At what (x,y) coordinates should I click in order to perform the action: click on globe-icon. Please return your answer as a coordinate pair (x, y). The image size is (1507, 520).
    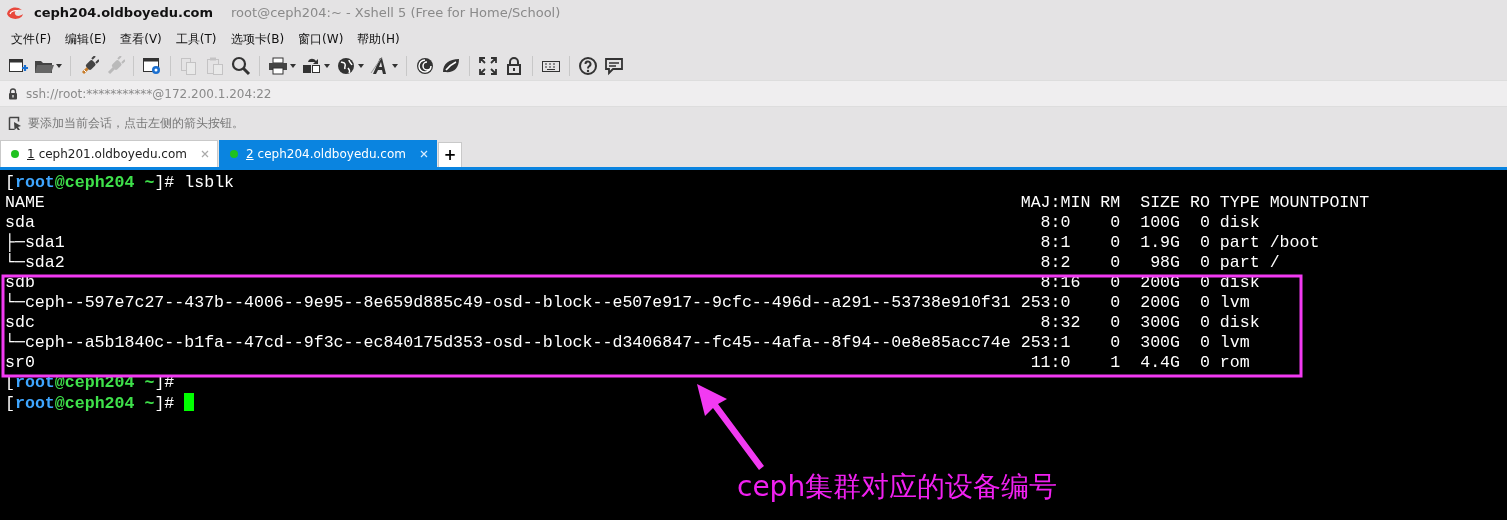
    Looking at the image, I should click on (346, 66).